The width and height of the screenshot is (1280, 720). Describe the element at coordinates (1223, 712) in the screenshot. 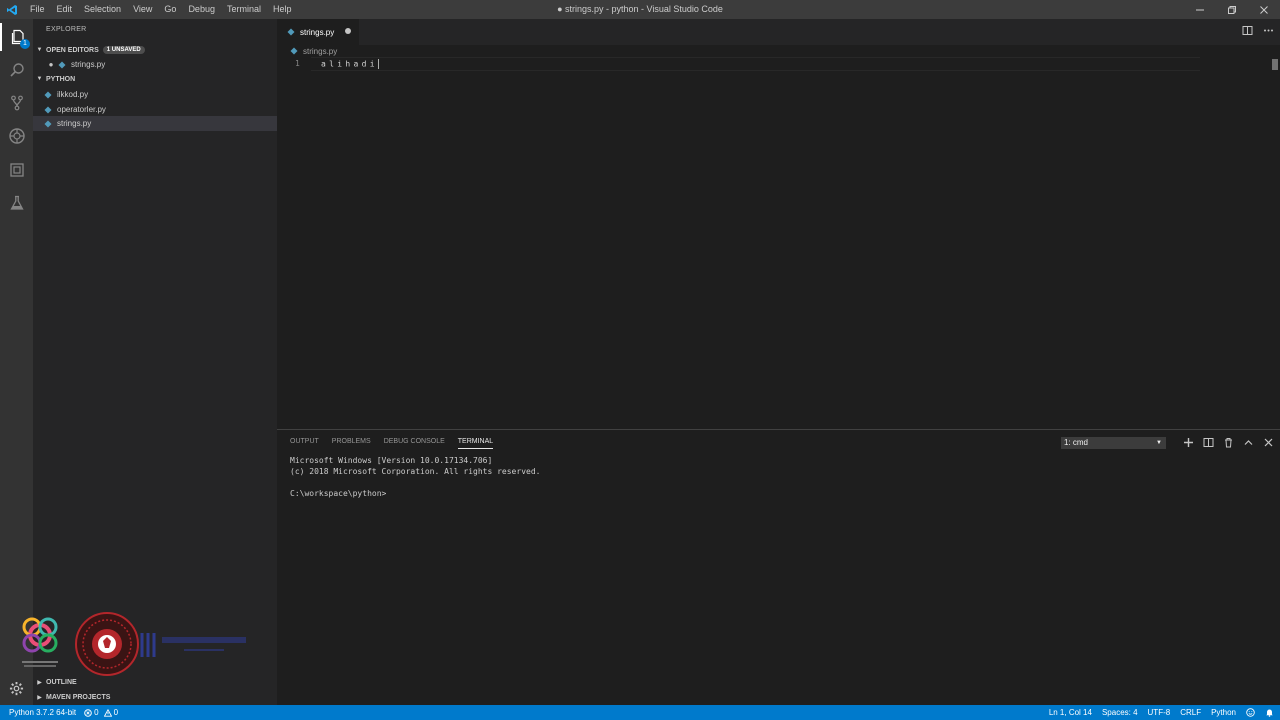

I see `language-mode-status: Python` at that location.